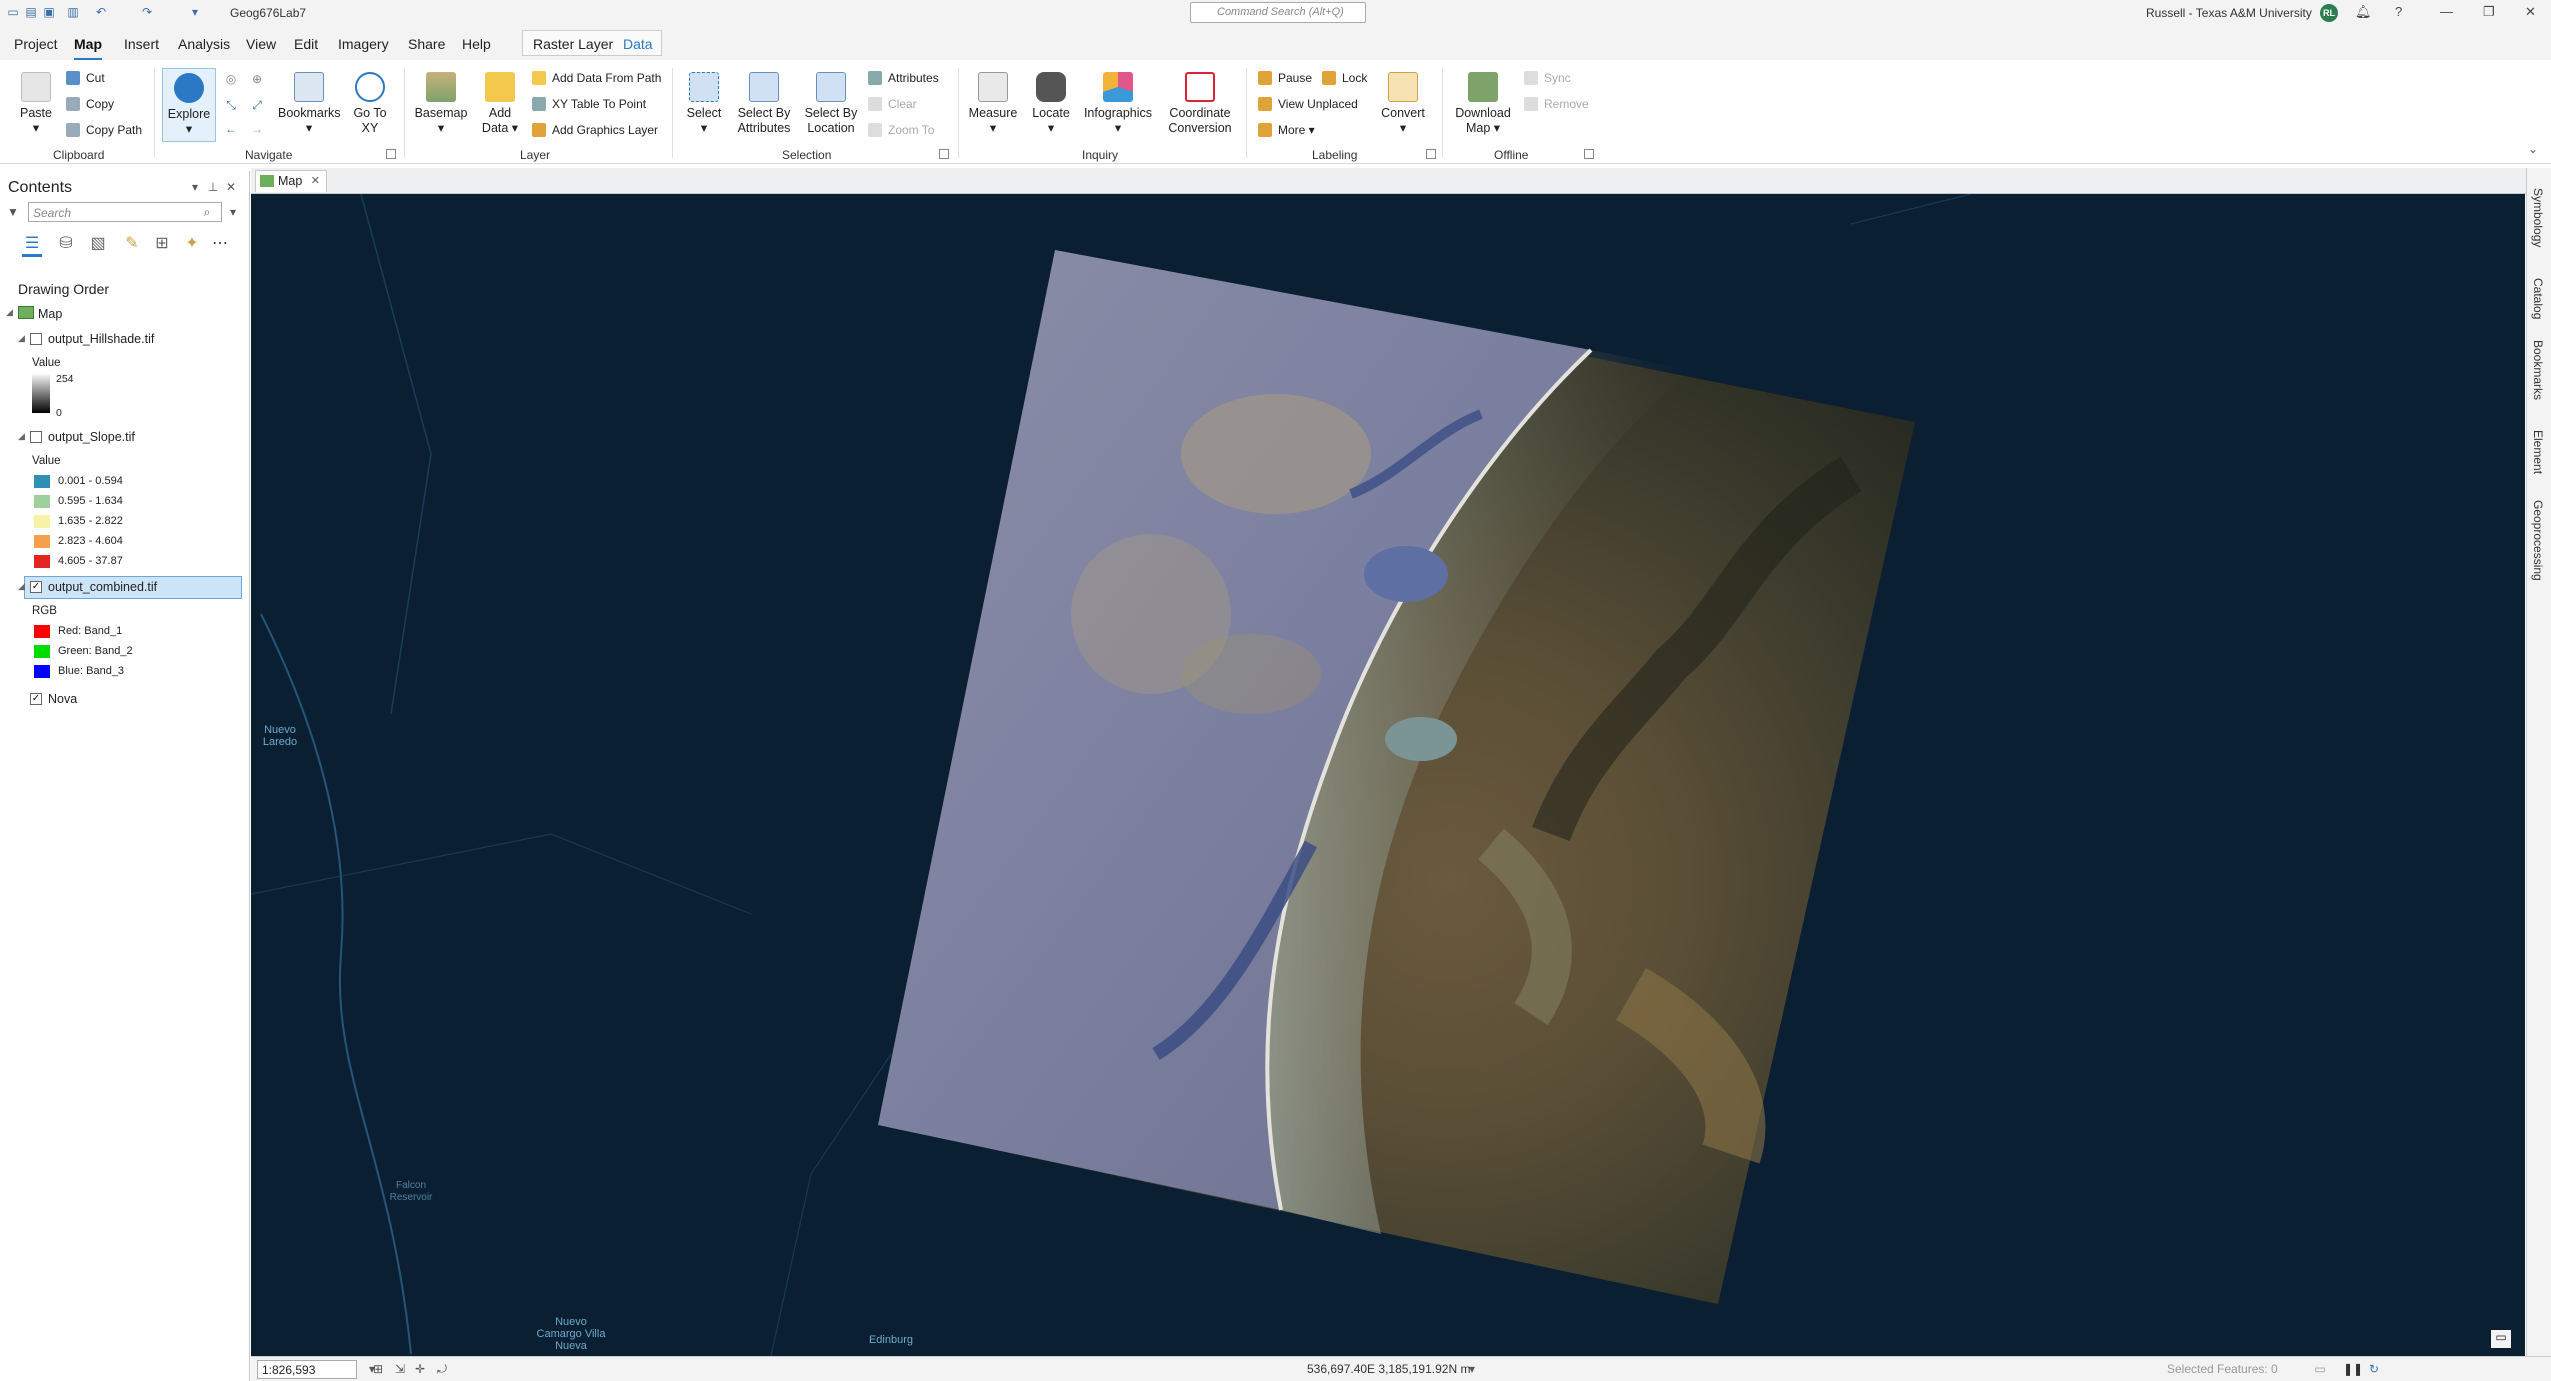 The image size is (2551, 1381). What do you see at coordinates (90, 104) in the screenshot?
I see `copy-button: Copy` at bounding box center [90, 104].